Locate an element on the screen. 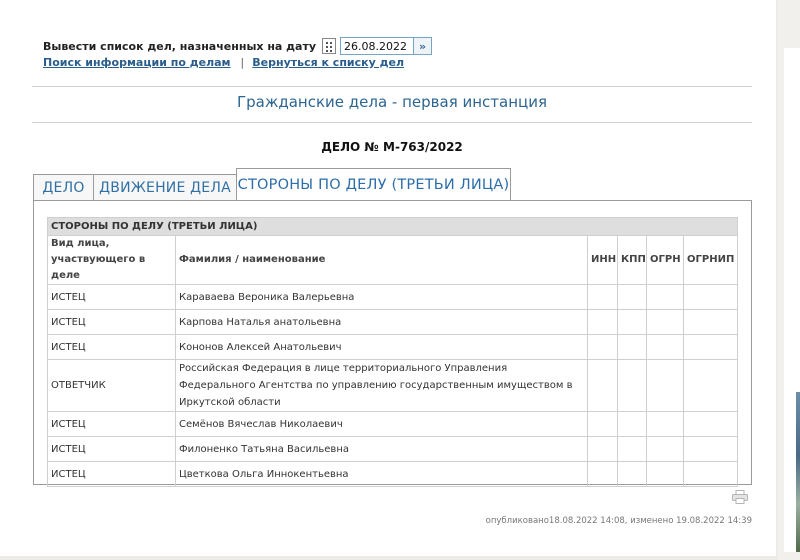 The image size is (800, 560). section-title: Гражданские дела - первая инстанция is located at coordinates (392, 102).